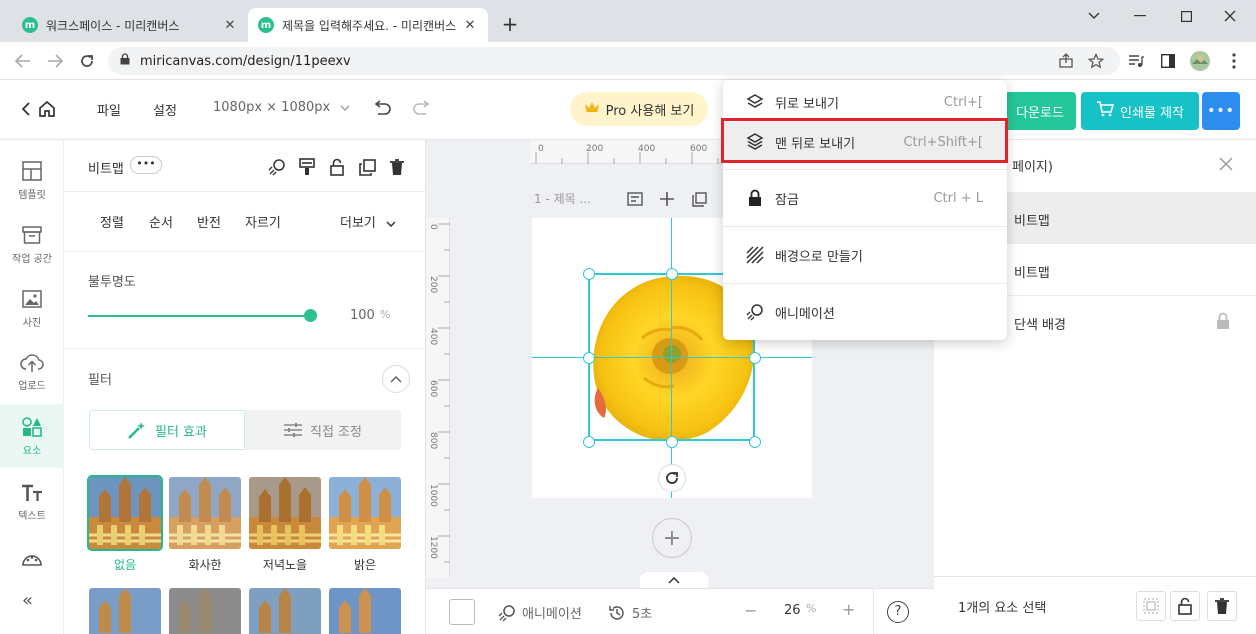 Image resolution: width=1256 pixels, height=634 pixels. What do you see at coordinates (1168, 61) in the screenshot?
I see `side-panel-icon` at bounding box center [1168, 61].